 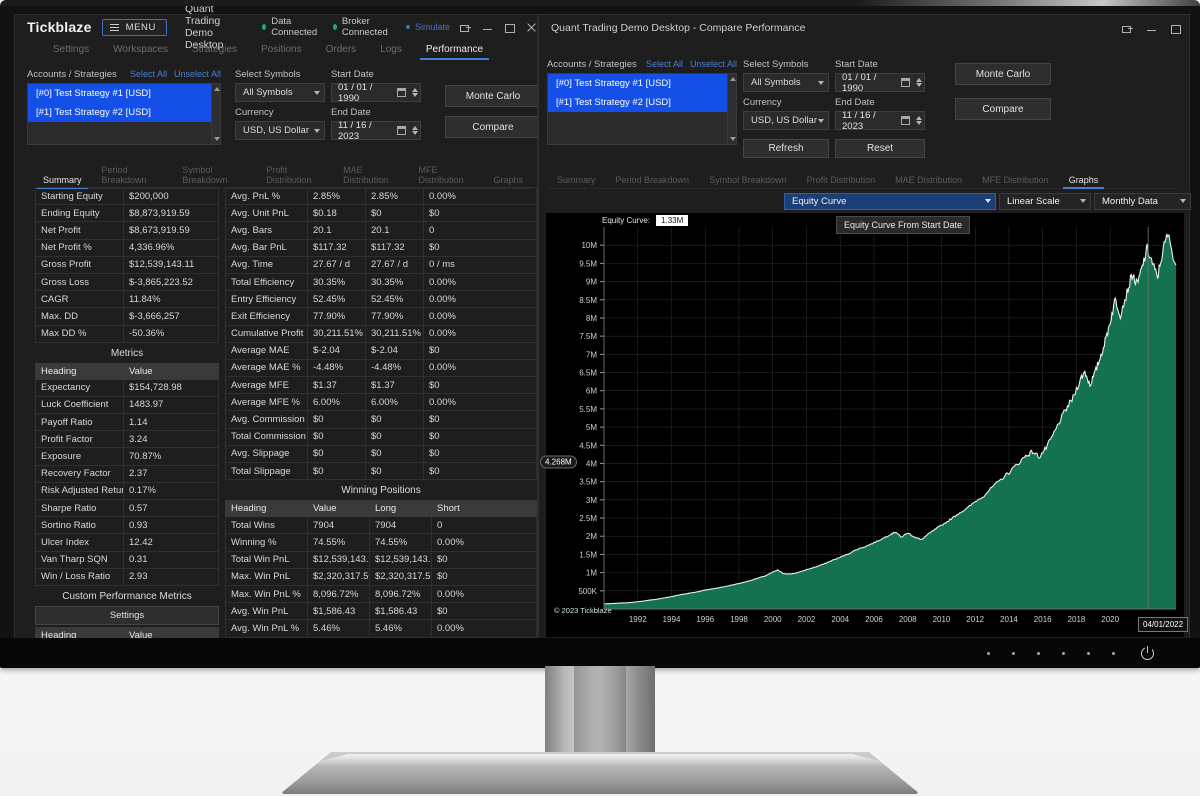 I want to click on chart-series-select: Equity Curve, so click(x=890, y=201).